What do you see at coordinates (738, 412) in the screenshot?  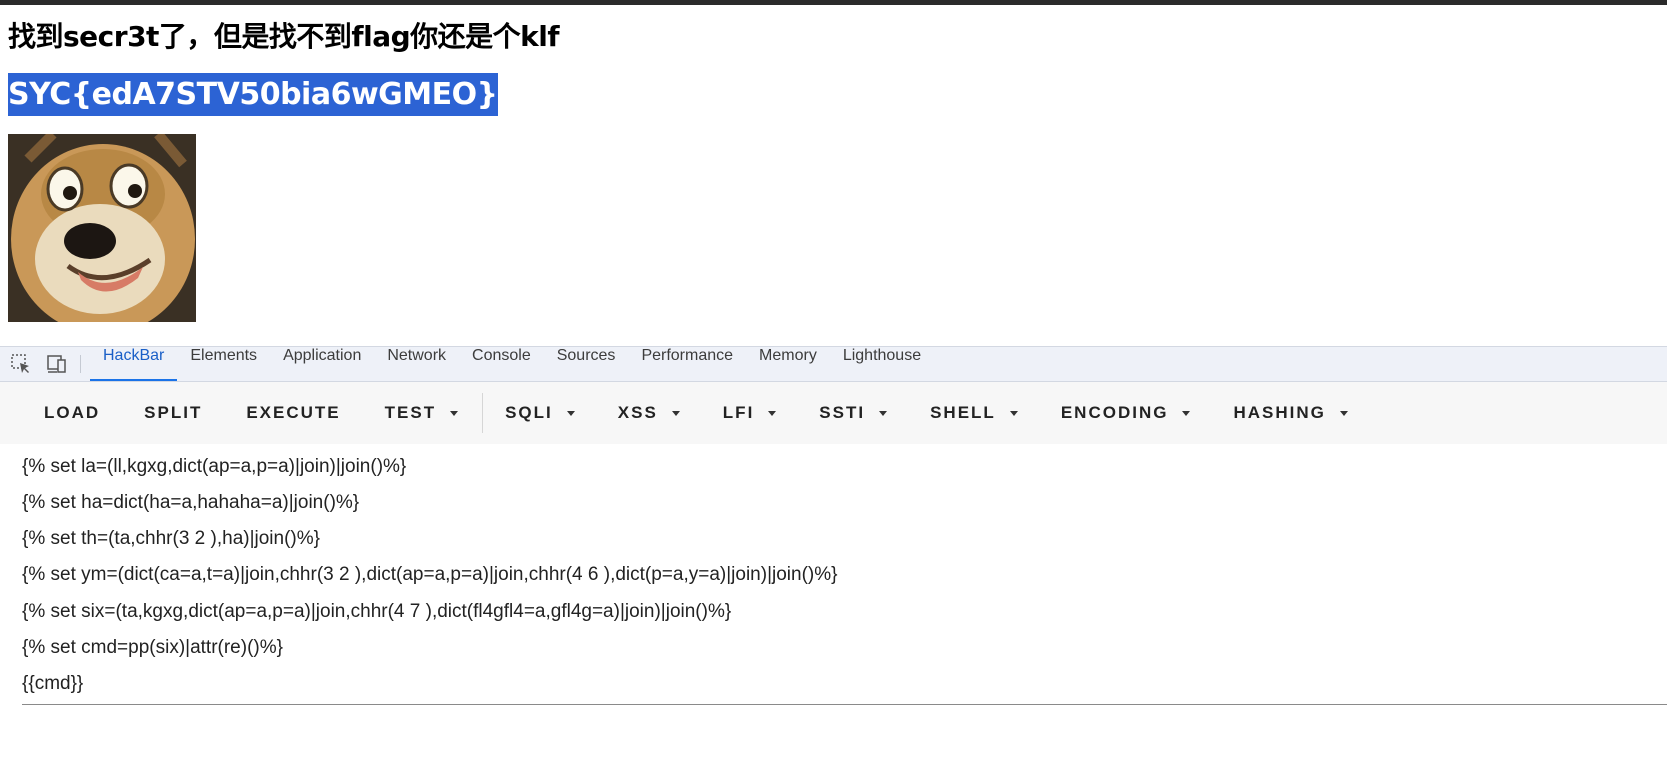 I see `lfi-label: LFI` at bounding box center [738, 412].